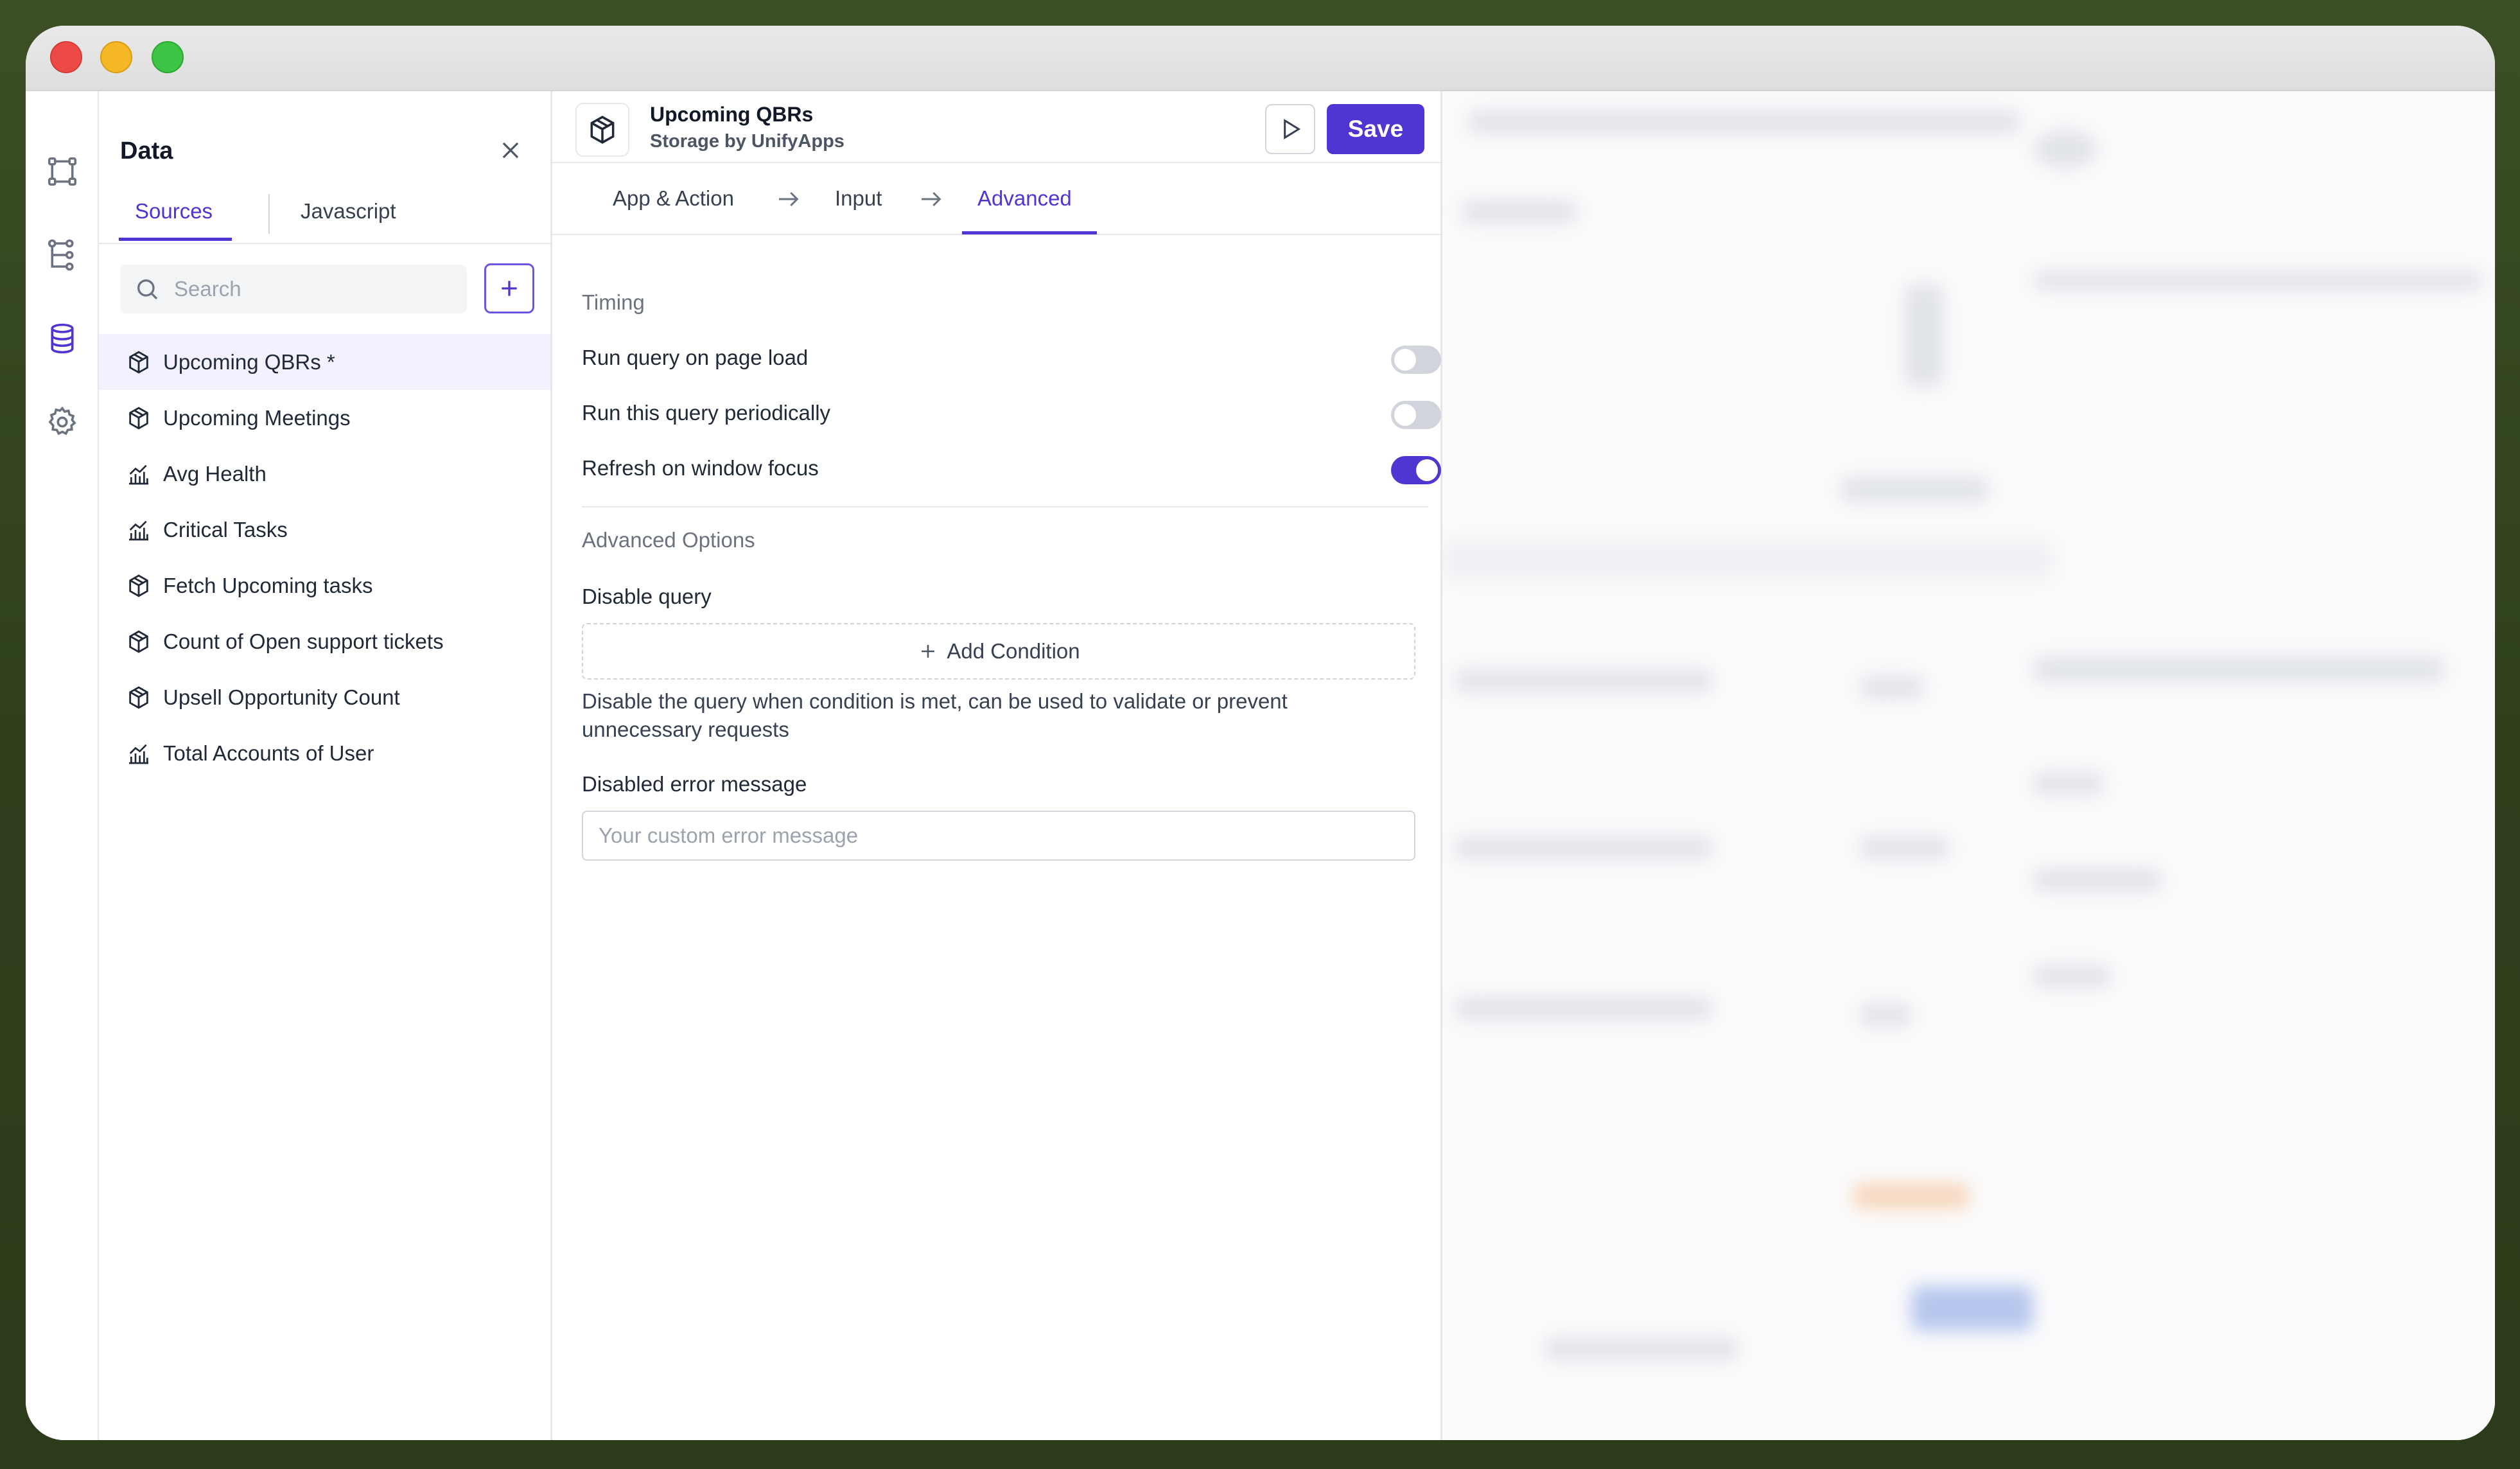 This screenshot has height=1469, width=2520. I want to click on play-icon, so click(1292, 129).